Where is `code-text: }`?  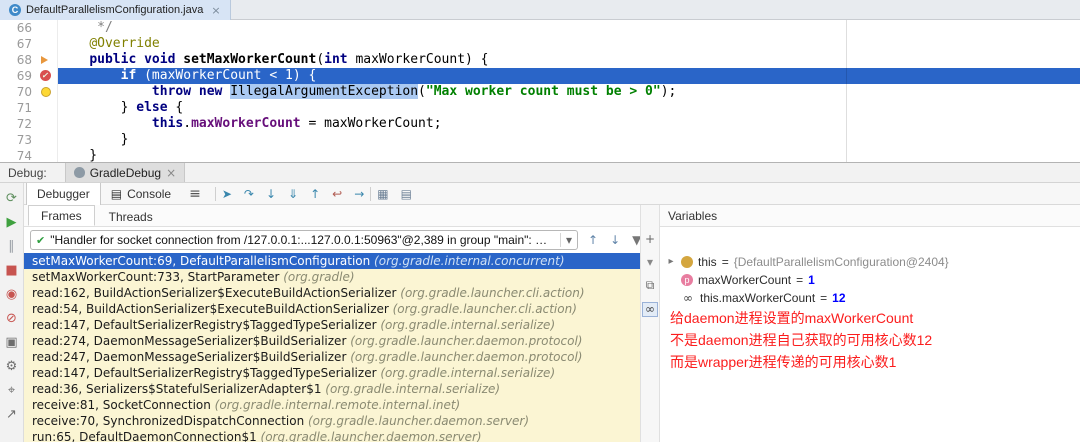 code-text: } is located at coordinates (78, 155).